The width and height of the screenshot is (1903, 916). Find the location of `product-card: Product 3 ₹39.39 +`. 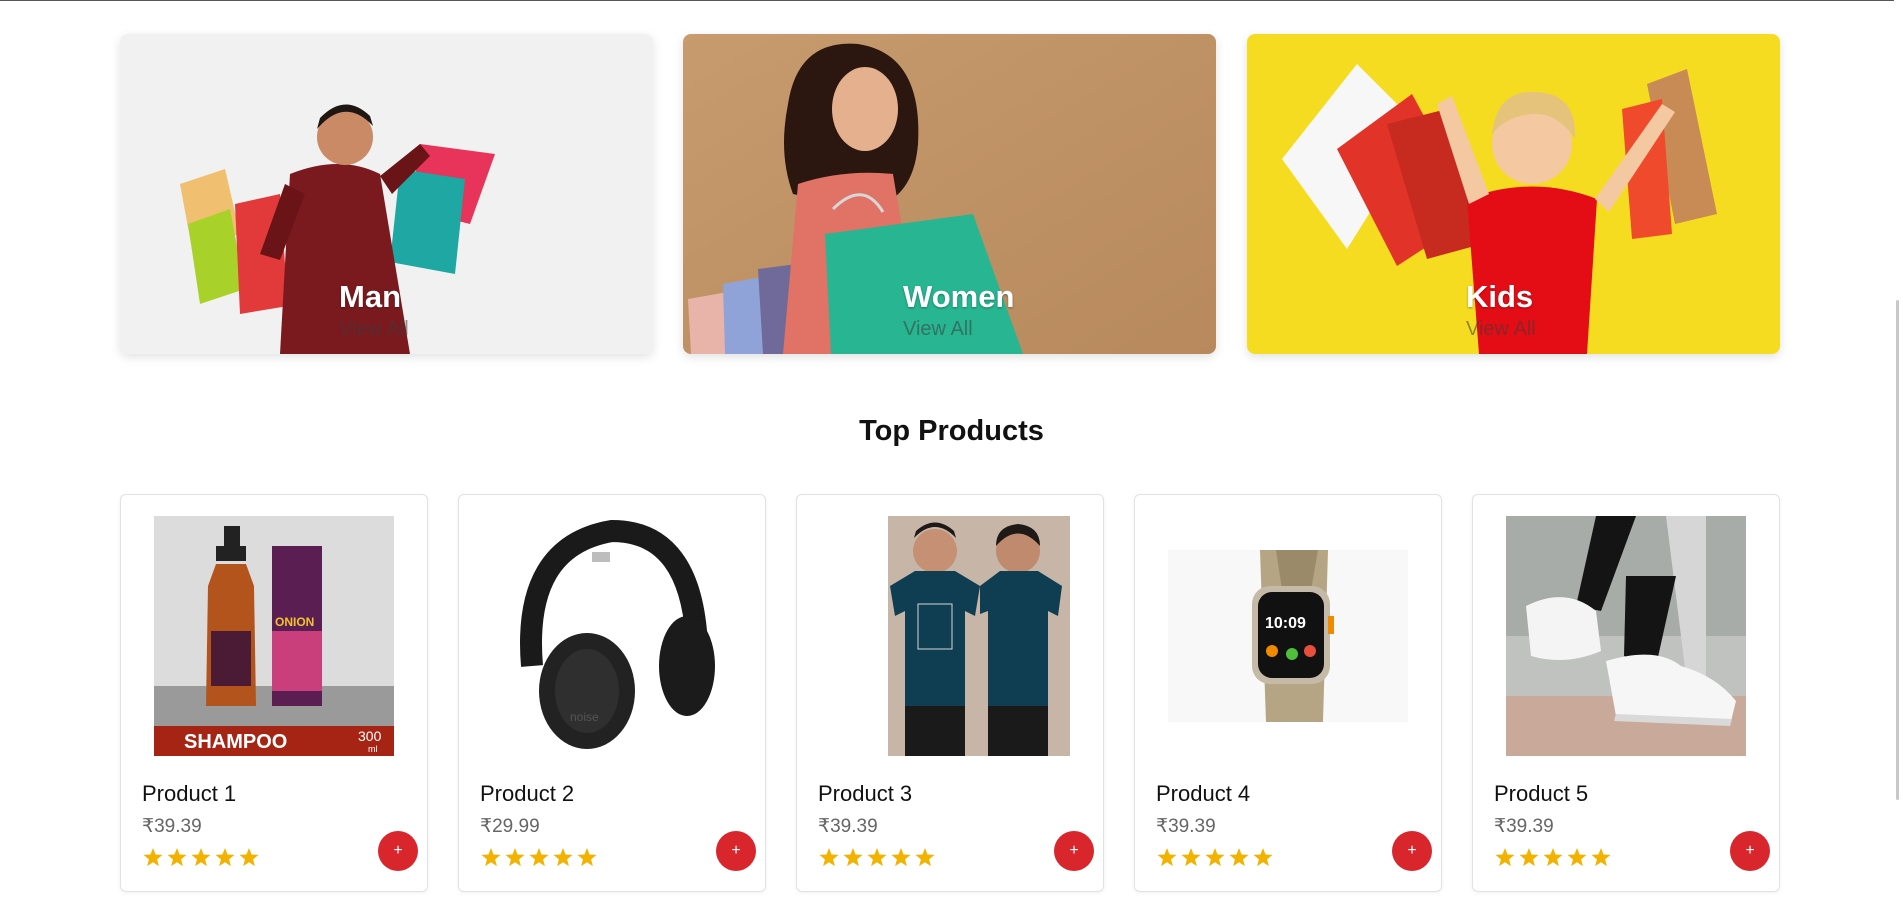

product-card: Product 3 ₹39.39 + is located at coordinates (950, 693).